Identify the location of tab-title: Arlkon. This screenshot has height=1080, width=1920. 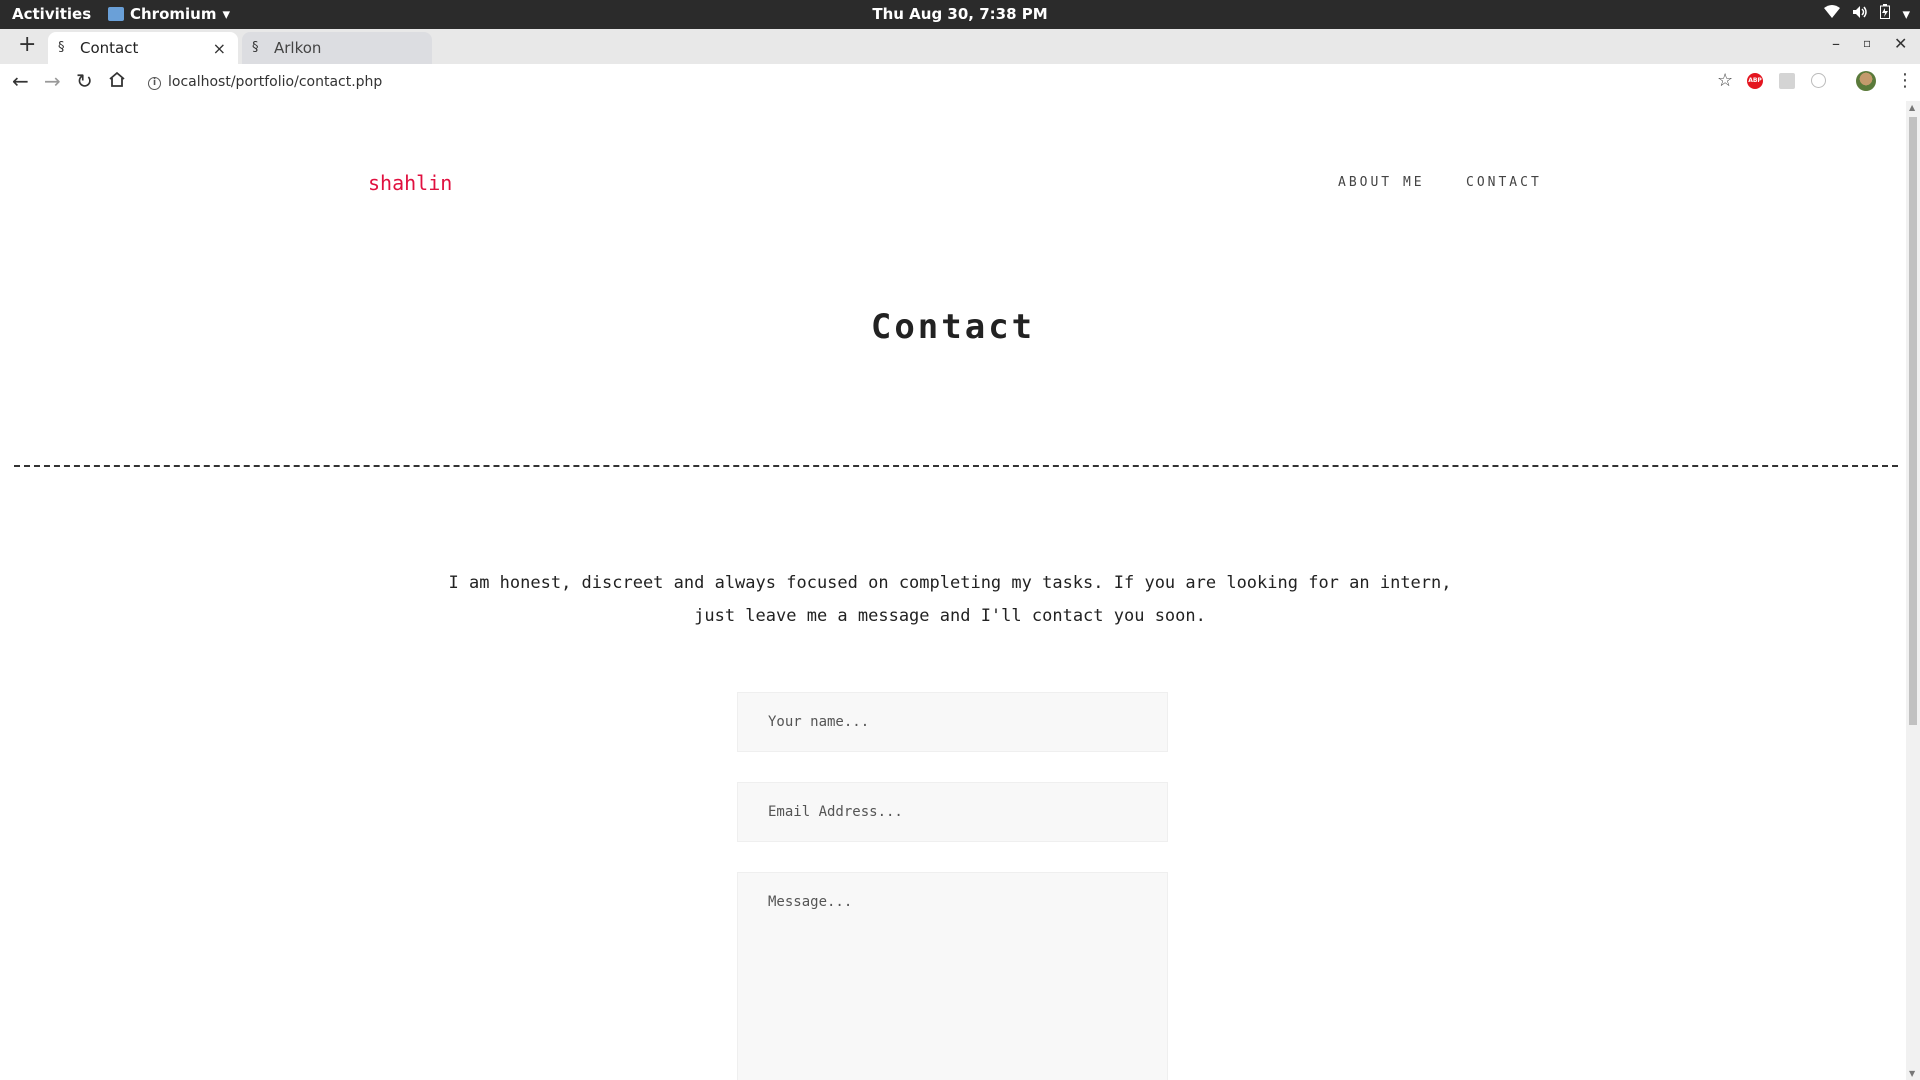
(298, 48).